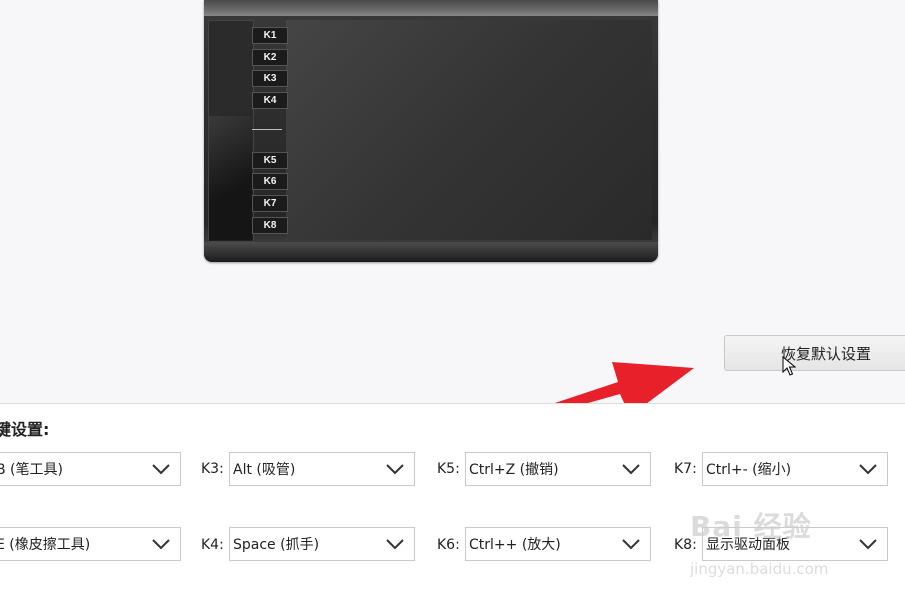 This screenshot has height=599, width=905. Describe the element at coordinates (814, 353) in the screenshot. I see `restore-defaults-button: 恢复默认设置` at that location.